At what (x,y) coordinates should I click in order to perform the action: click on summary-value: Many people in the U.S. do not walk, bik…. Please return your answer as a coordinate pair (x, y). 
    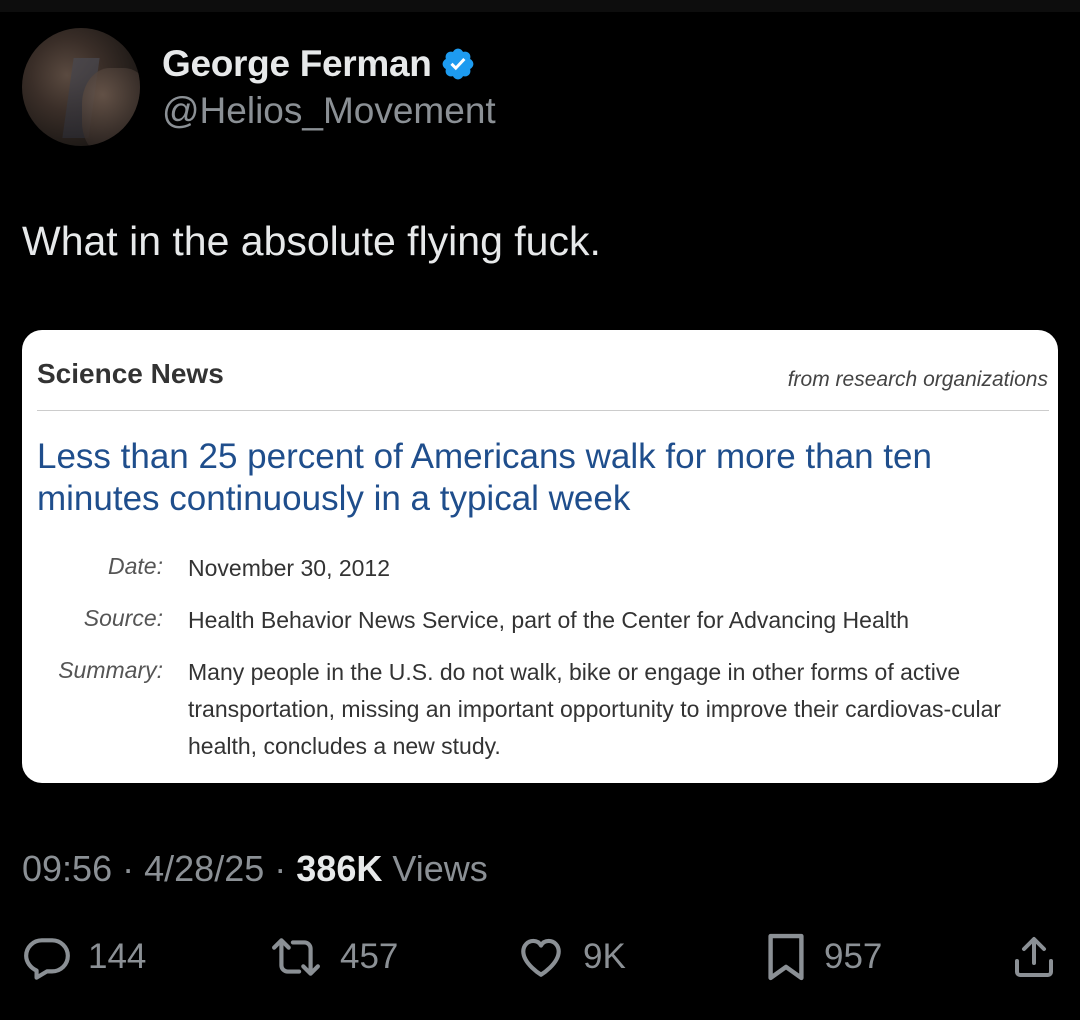
    Looking at the image, I should click on (595, 709).